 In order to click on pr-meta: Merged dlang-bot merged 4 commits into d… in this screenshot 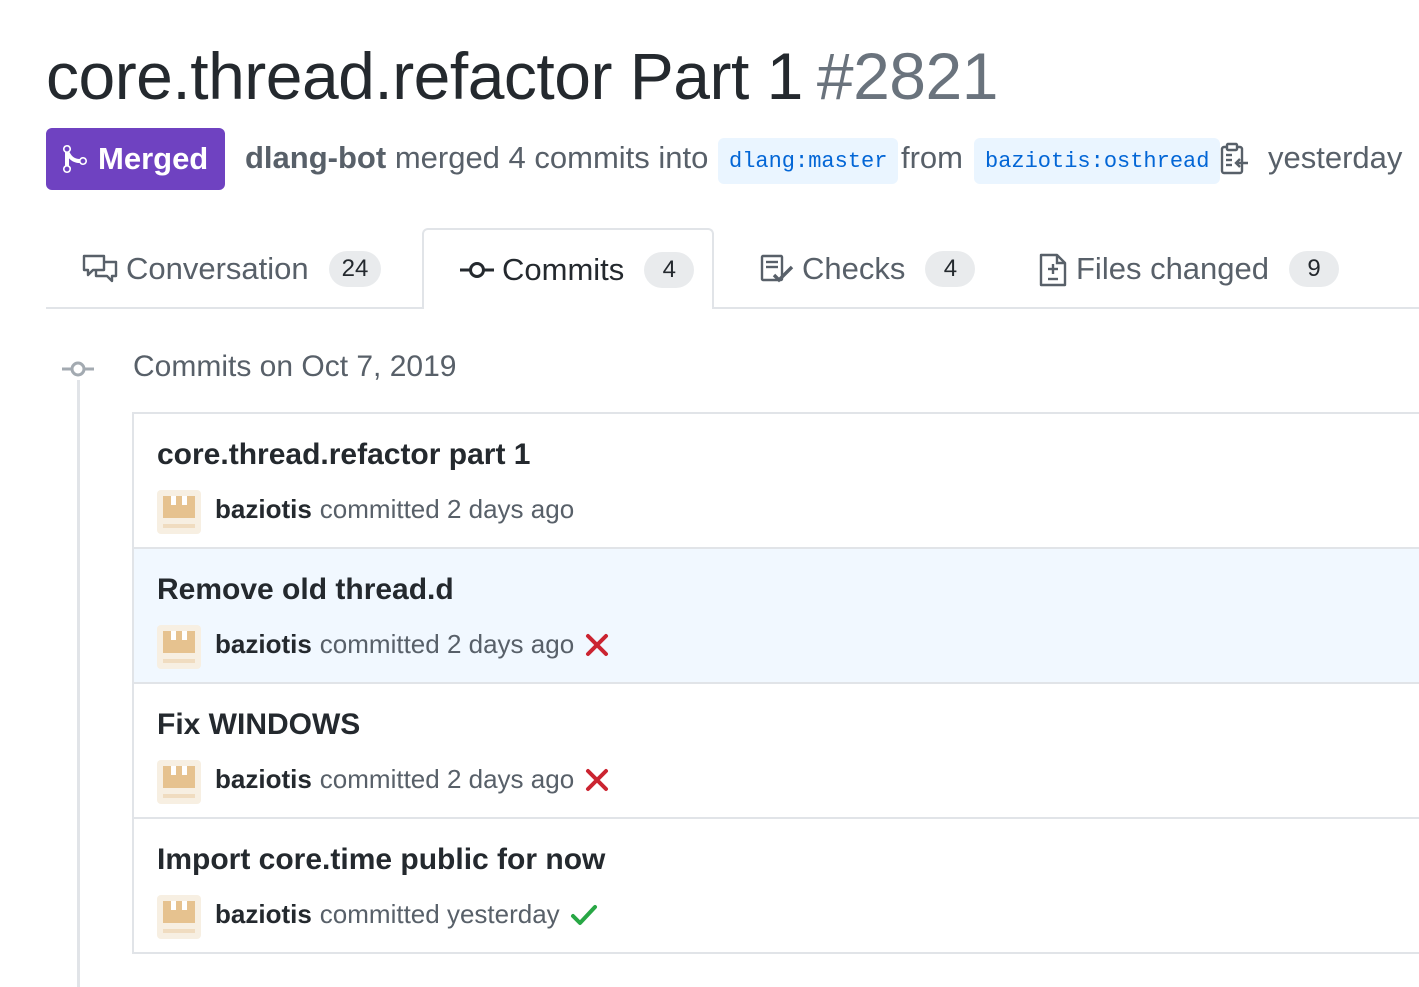, I will do `click(732, 159)`.